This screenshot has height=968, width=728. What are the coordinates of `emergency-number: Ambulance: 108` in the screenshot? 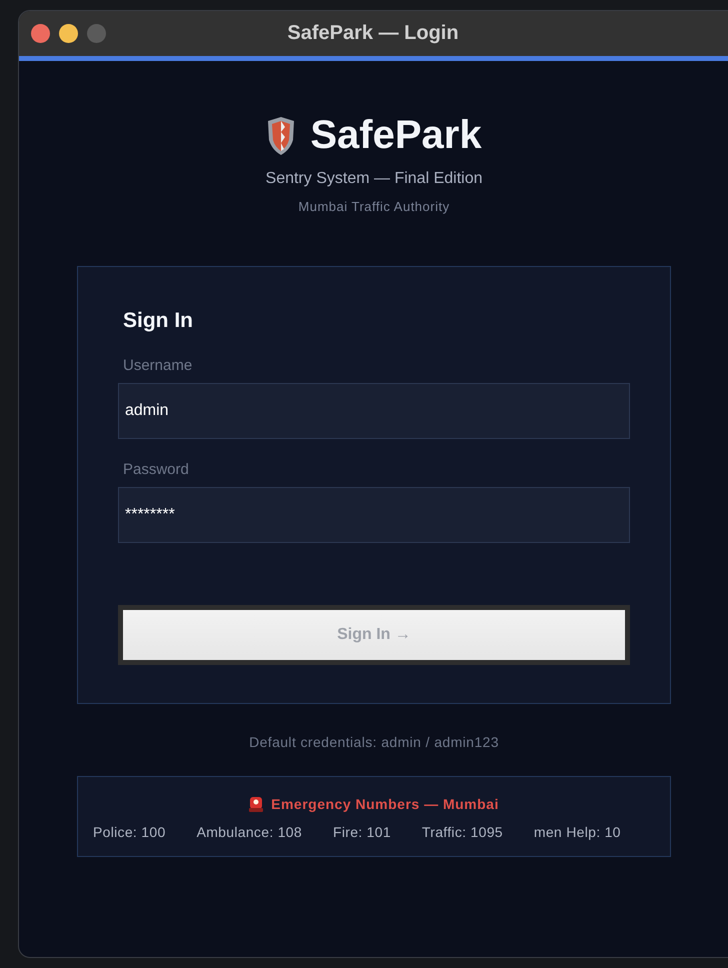 It's located at (249, 832).